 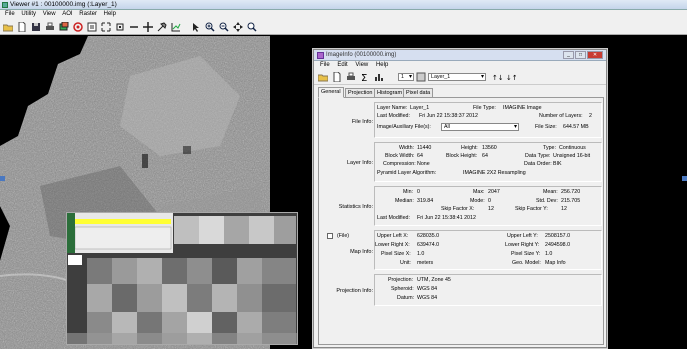 I want to click on stats-last-modified-value: Fri Jun 22 15:38:41 2012, so click(x=446, y=218).